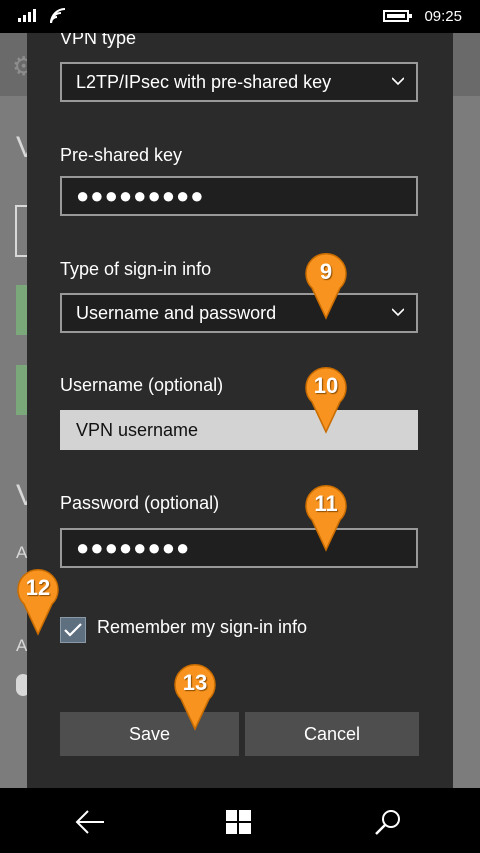  Describe the element at coordinates (326, 517) in the screenshot. I see `step-marker-11: 11` at that location.